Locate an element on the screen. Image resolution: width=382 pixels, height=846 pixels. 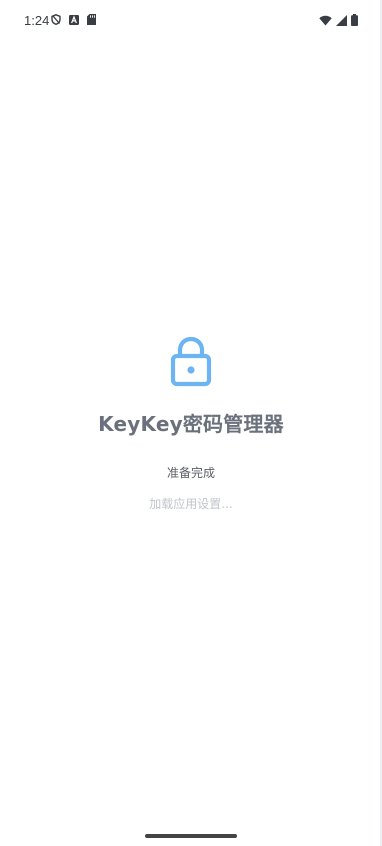
status-left-icons is located at coordinates (73, 20).